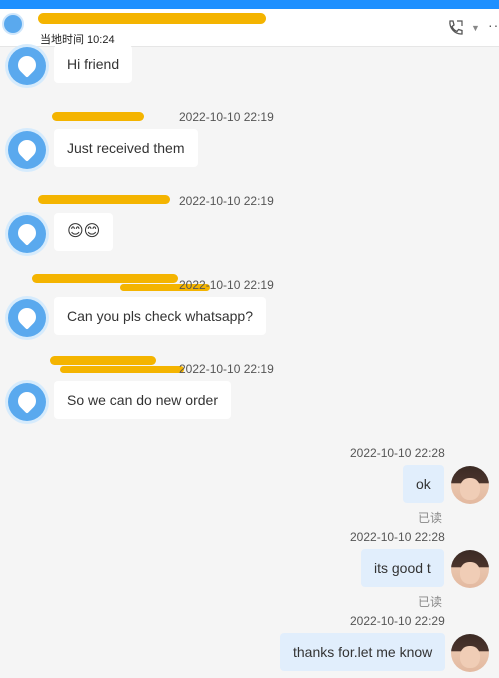 The height and width of the screenshot is (678, 499). I want to click on message-bubble-incoming: Hi friend, so click(93, 64).